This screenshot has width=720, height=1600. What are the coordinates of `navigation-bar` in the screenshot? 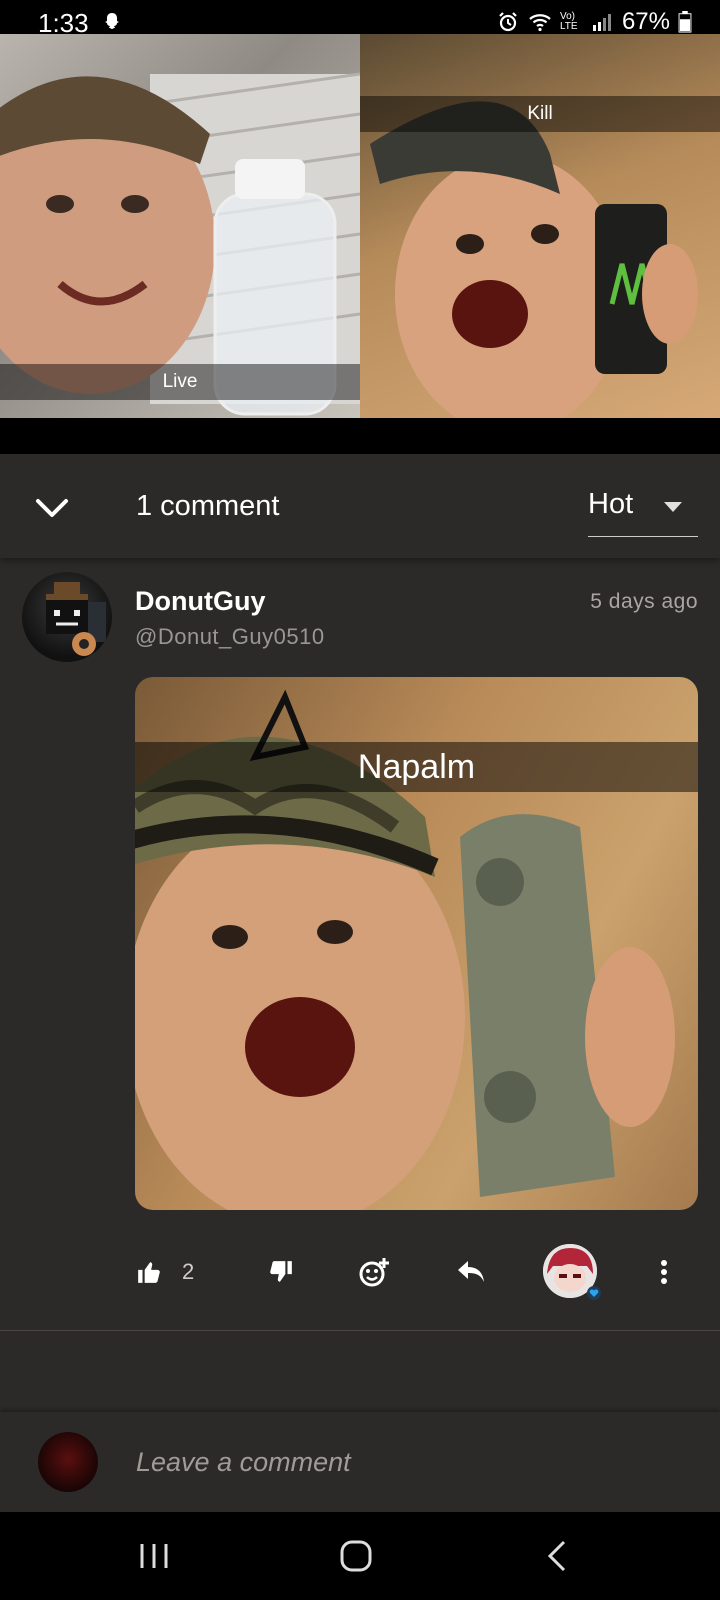 It's located at (360, 1556).